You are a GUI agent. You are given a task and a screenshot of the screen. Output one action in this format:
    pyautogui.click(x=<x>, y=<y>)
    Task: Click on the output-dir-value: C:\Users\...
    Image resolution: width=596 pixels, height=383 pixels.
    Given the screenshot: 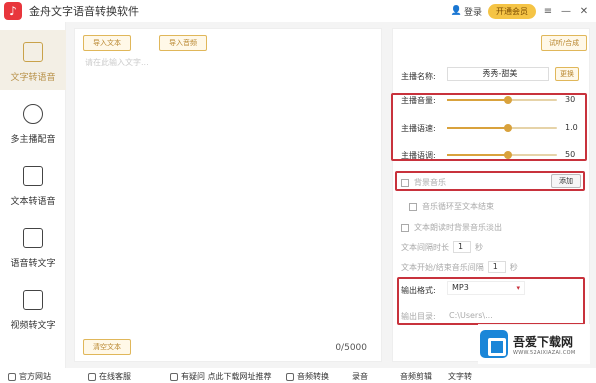 What is the action you would take?
    pyautogui.click(x=471, y=315)
    